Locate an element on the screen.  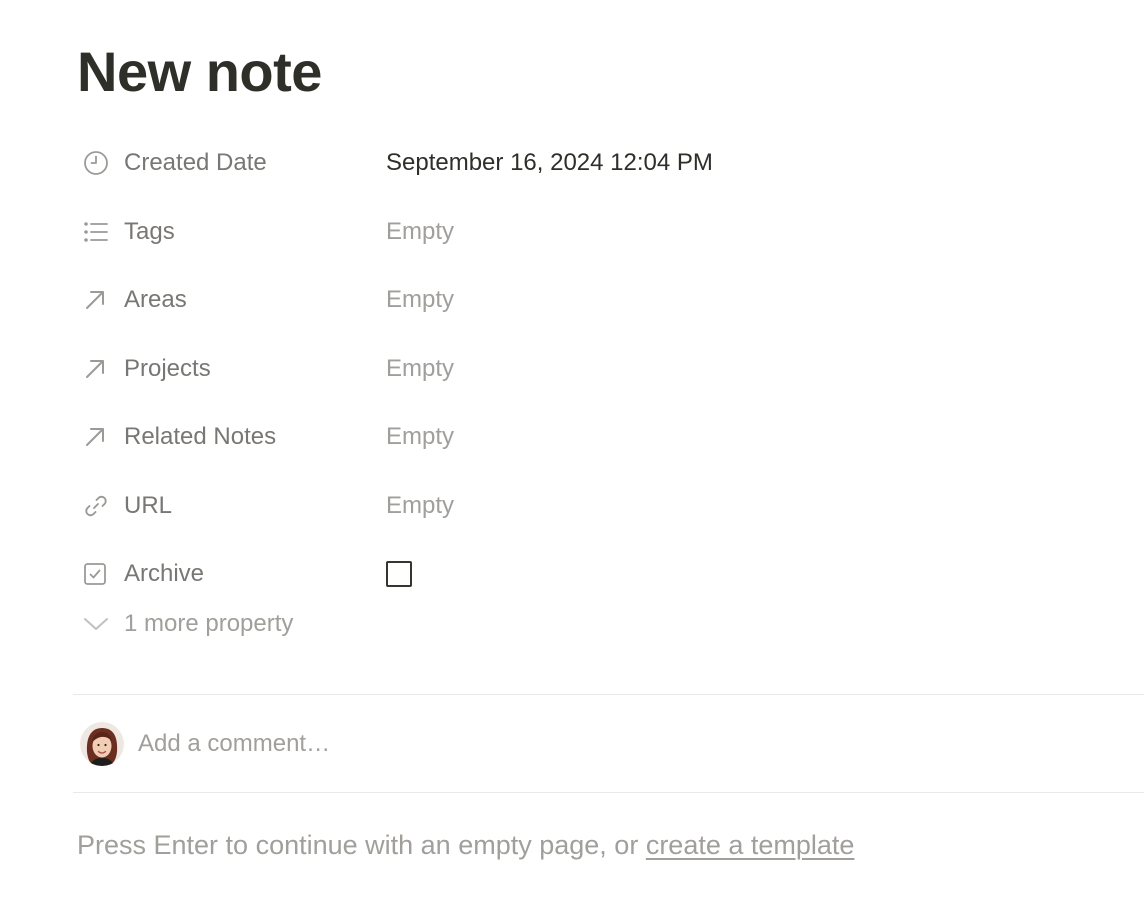
archive-checkbox is located at coordinates (399, 574).